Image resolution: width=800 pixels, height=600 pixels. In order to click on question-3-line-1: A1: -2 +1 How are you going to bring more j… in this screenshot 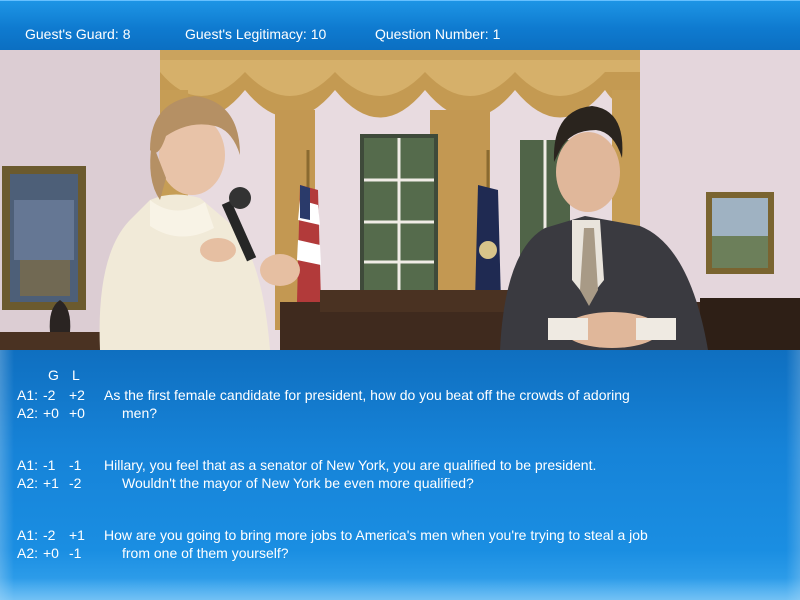, I will do `click(332, 535)`.